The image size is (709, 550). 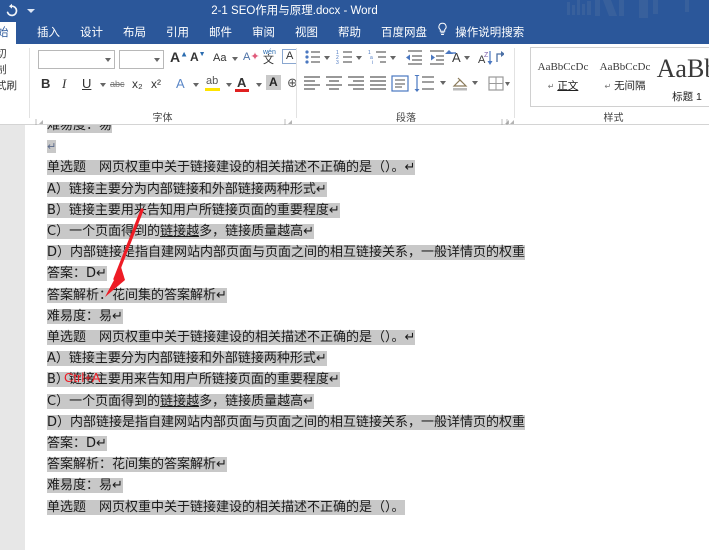 I want to click on ribbon-group-clipboard: 切 制 式刷, so click(x=21, y=85).